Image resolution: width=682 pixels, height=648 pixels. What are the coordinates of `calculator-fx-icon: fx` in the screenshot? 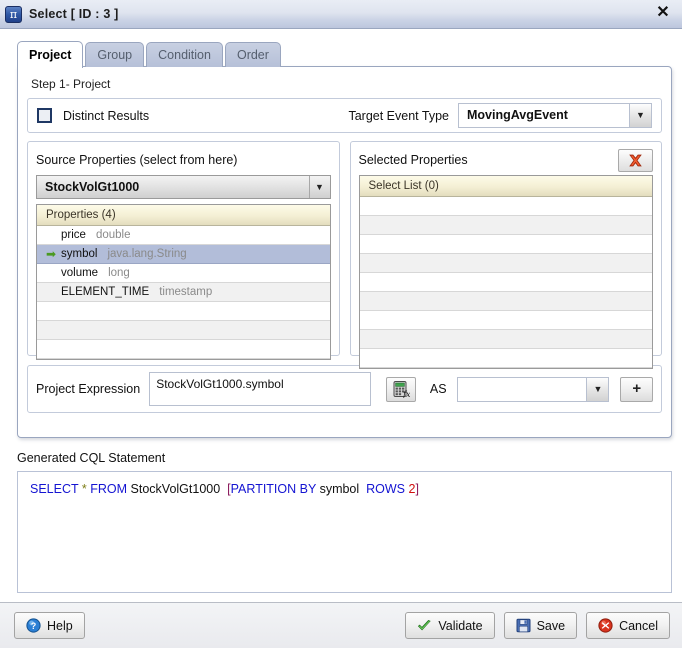 It's located at (401, 389).